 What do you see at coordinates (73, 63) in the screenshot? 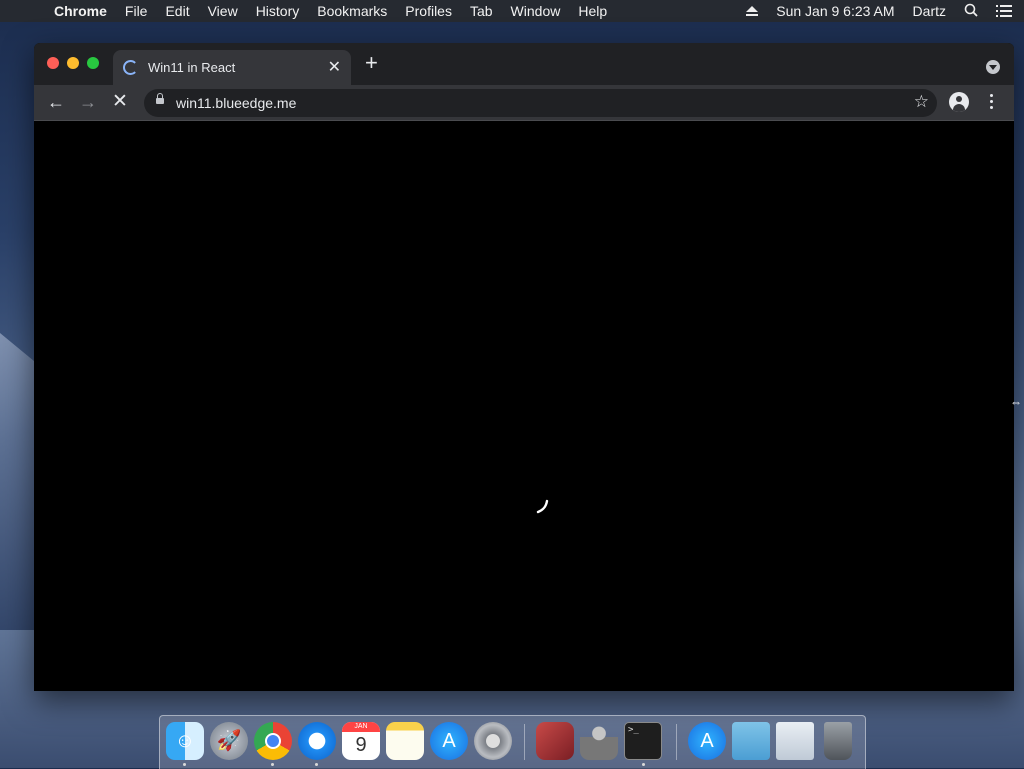
I see `window-minimize-button` at bounding box center [73, 63].